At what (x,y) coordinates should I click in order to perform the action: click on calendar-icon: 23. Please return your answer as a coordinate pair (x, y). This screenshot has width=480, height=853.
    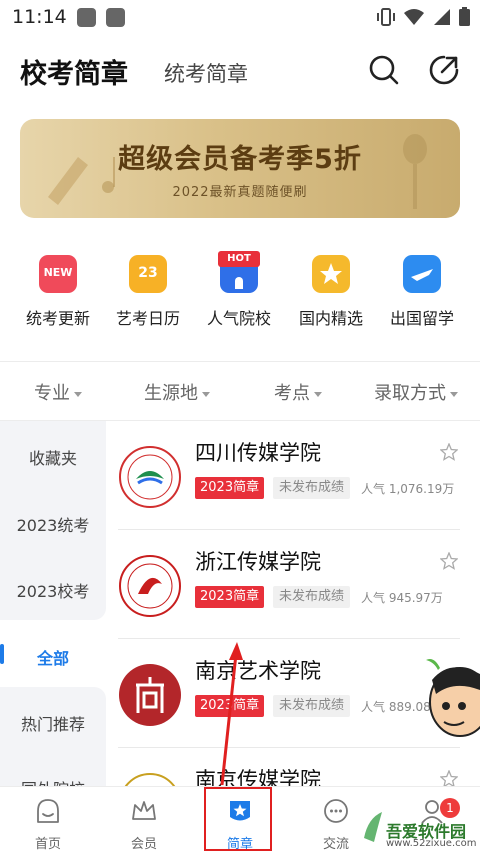
    Looking at the image, I should click on (148, 274).